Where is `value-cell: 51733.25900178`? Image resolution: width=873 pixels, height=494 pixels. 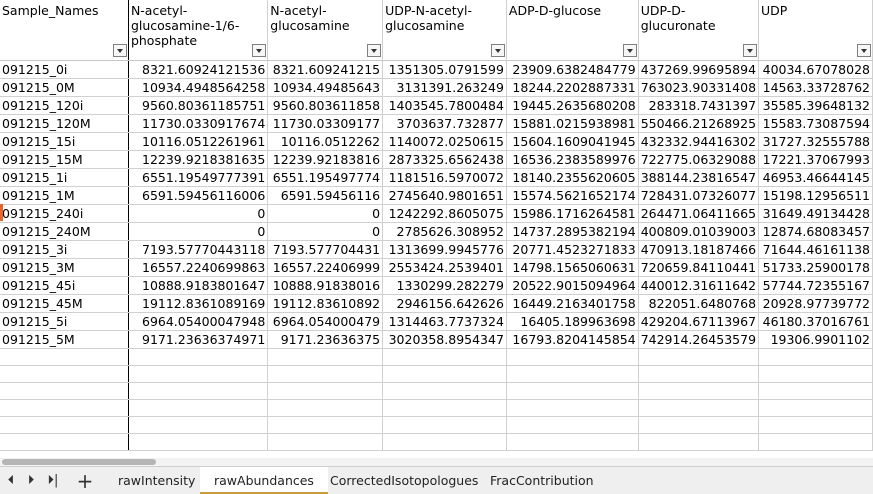
value-cell: 51733.25900178 is located at coordinates (815, 267).